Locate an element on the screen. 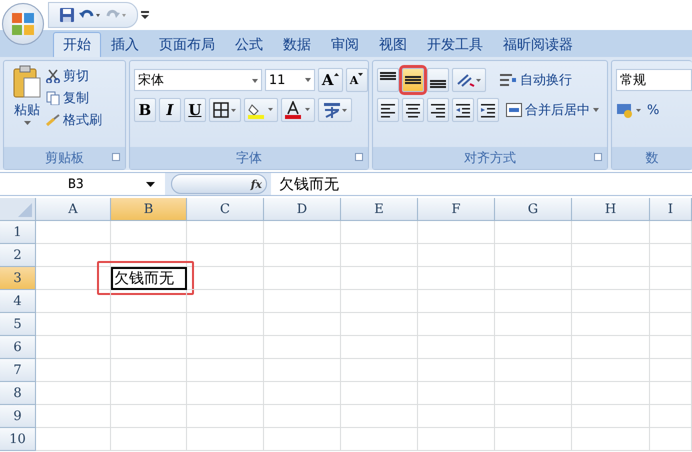 Image resolution: width=692 pixels, height=452 pixels. wrap-text-button: 自动换行 is located at coordinates (535, 80).